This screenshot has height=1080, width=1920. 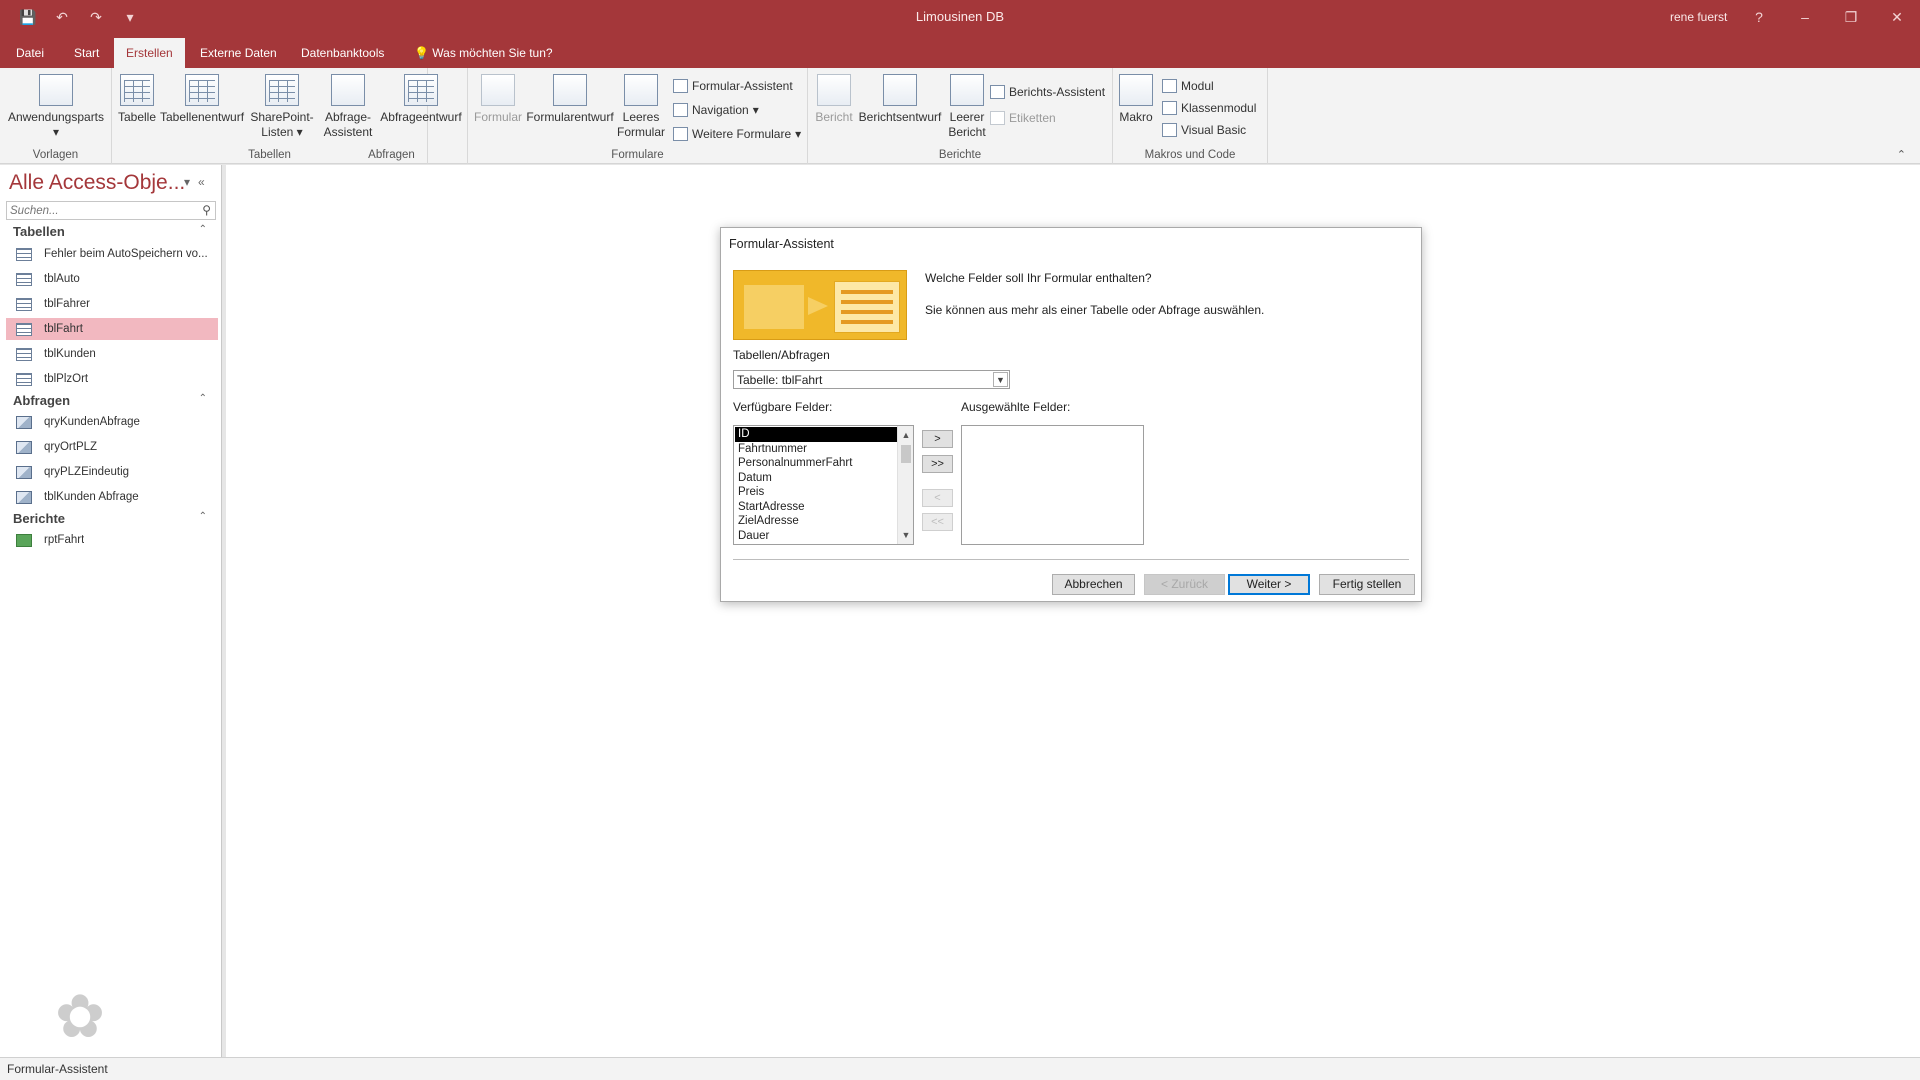 I want to click on formularentwurf-label: Formularentwurf, so click(x=570, y=117).